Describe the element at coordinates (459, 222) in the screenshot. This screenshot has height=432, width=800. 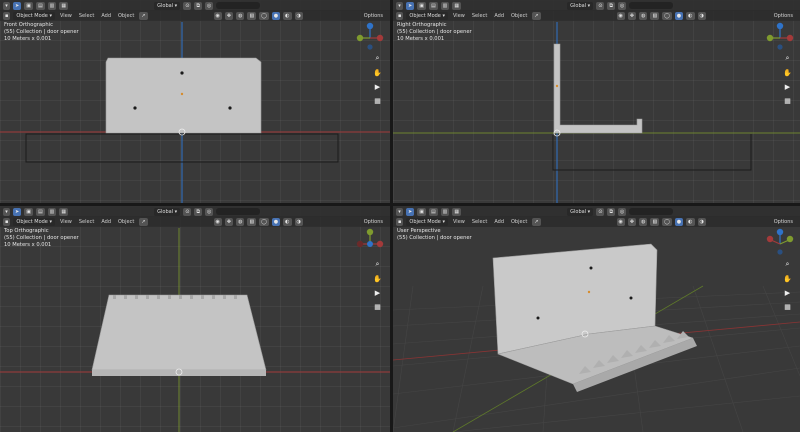
I see `menu-view: View` at that location.